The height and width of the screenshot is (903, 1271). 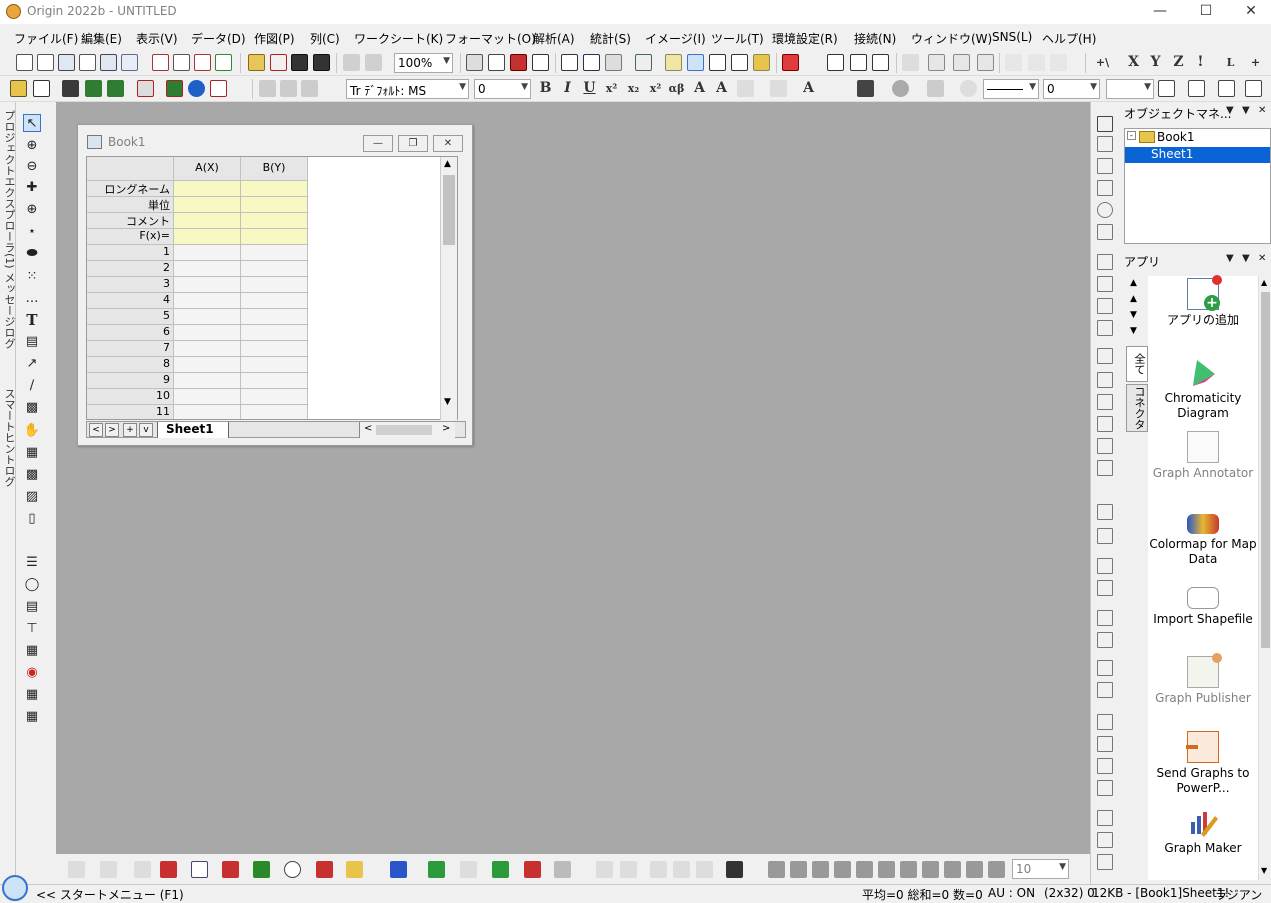 What do you see at coordinates (610, 38) in the screenshot?
I see `menu-statistics: 統計(S)` at bounding box center [610, 38].